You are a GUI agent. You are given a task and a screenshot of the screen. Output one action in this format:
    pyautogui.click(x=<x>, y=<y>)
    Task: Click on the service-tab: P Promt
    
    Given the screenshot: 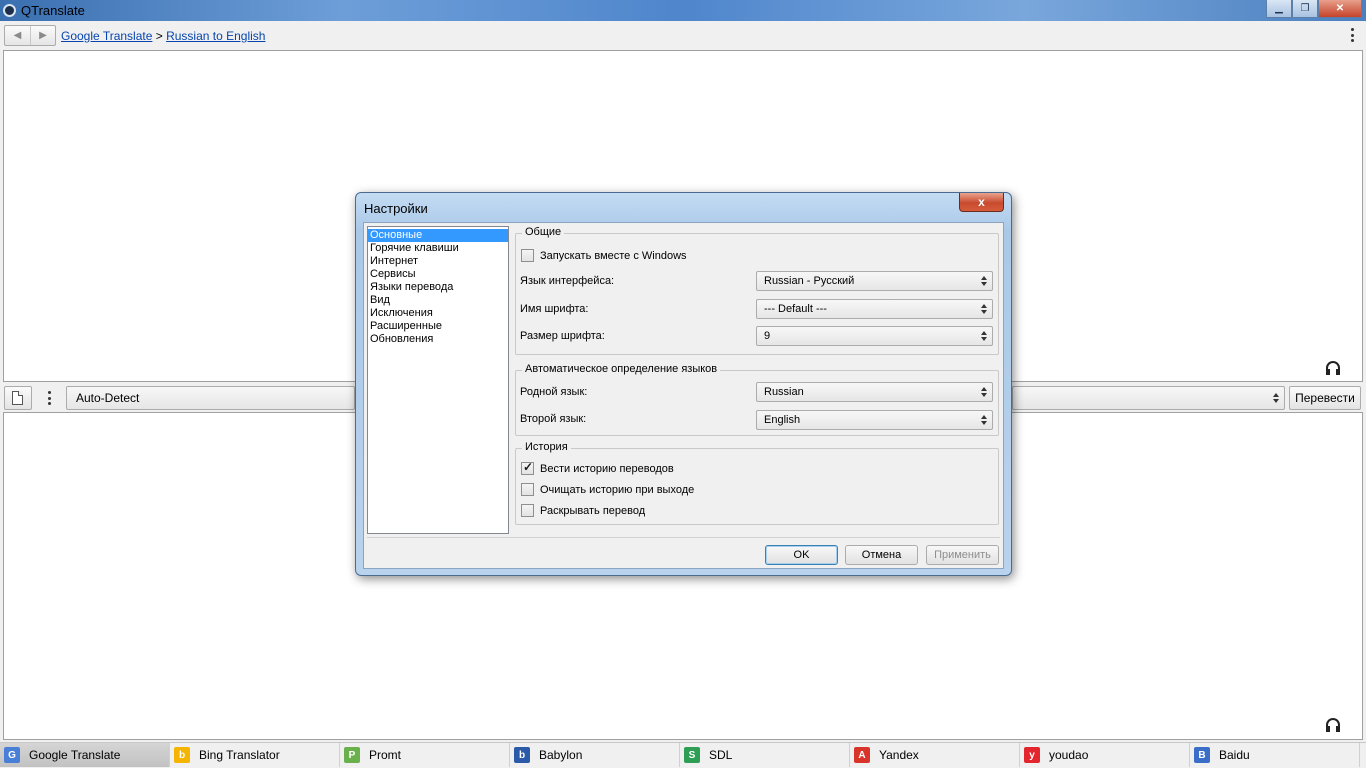 What is the action you would take?
    pyautogui.click(x=425, y=755)
    